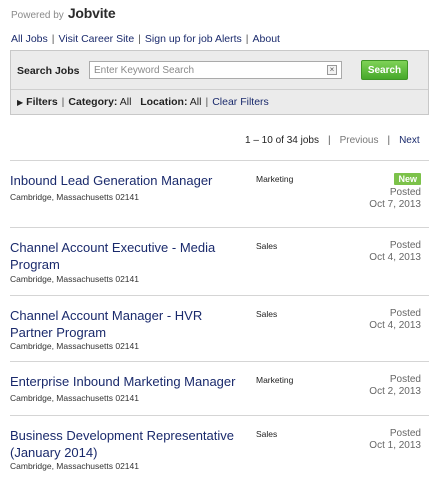 This screenshot has height=480, width=436. I want to click on category-filter-label: Category:, so click(92, 102).